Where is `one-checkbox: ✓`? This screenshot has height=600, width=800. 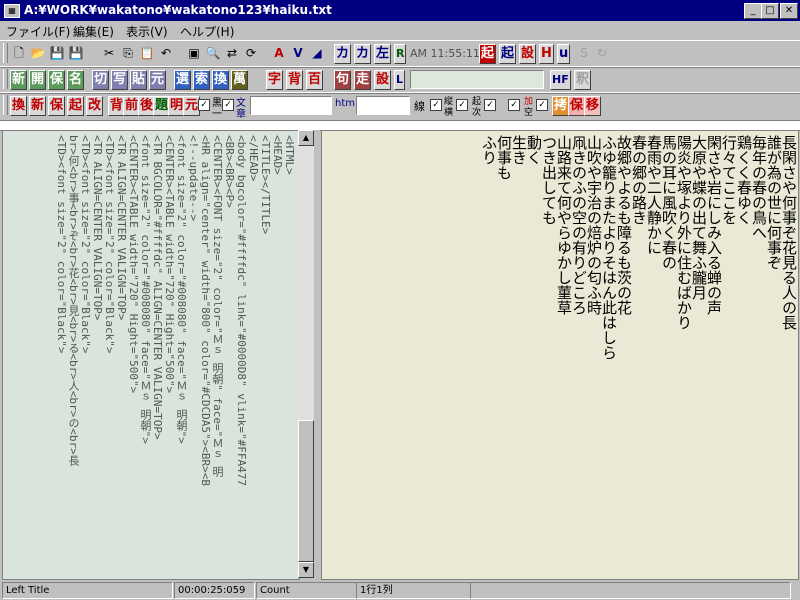
one-checkbox: ✓ is located at coordinates (228, 105).